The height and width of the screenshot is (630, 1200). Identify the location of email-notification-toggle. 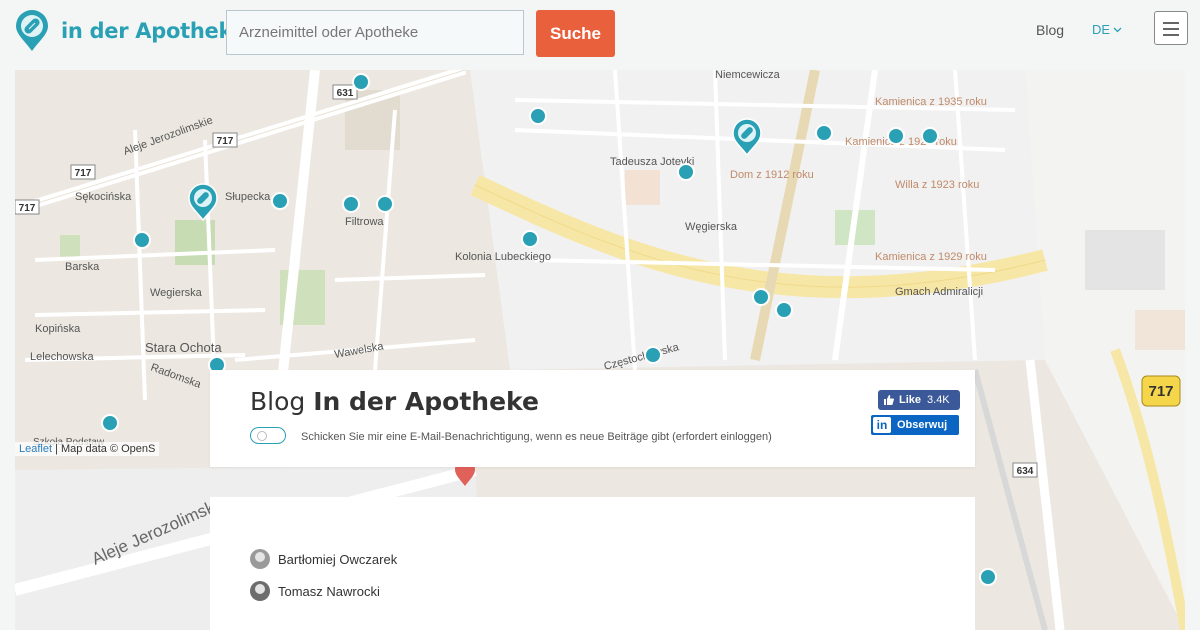
(268, 435).